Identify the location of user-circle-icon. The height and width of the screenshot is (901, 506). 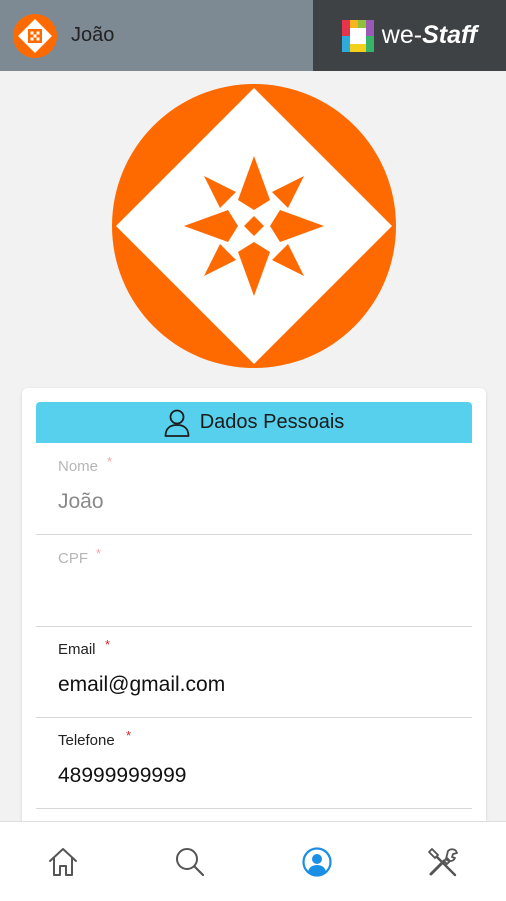
(317, 862).